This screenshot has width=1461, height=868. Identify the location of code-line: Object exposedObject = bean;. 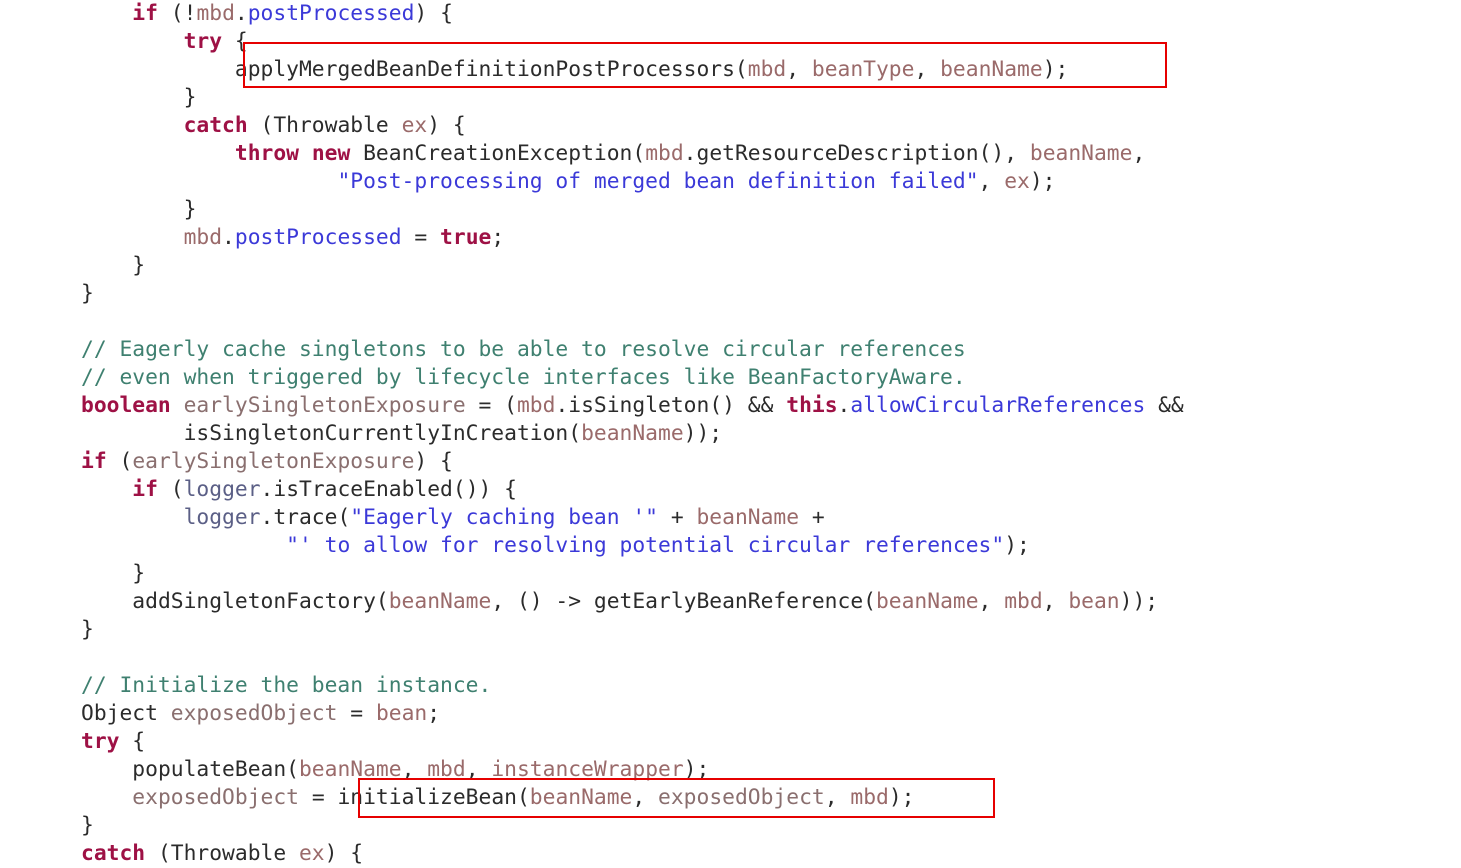
(261, 713).